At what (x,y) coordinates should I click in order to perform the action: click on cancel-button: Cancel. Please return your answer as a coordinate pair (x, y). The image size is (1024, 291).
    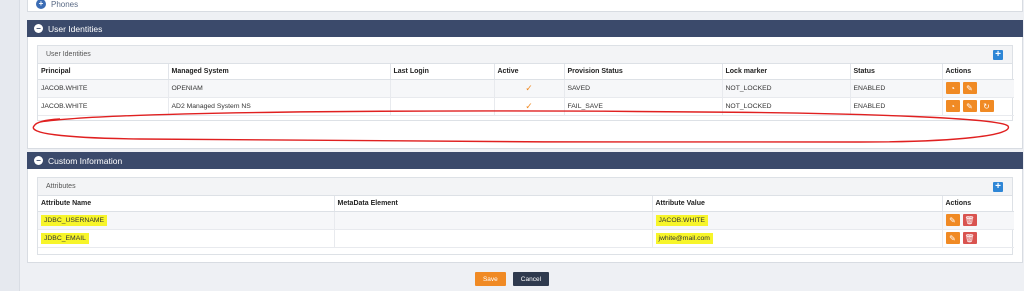
    Looking at the image, I should click on (531, 279).